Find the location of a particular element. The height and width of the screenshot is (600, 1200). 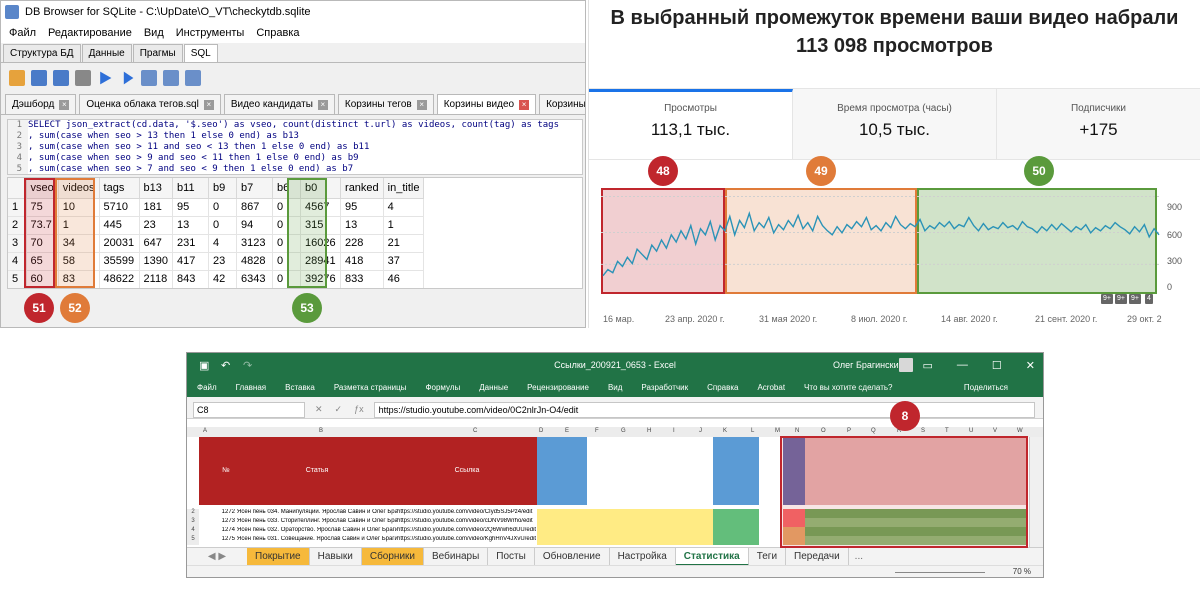

cell-number: 1274 is located at coordinates (218, 531).